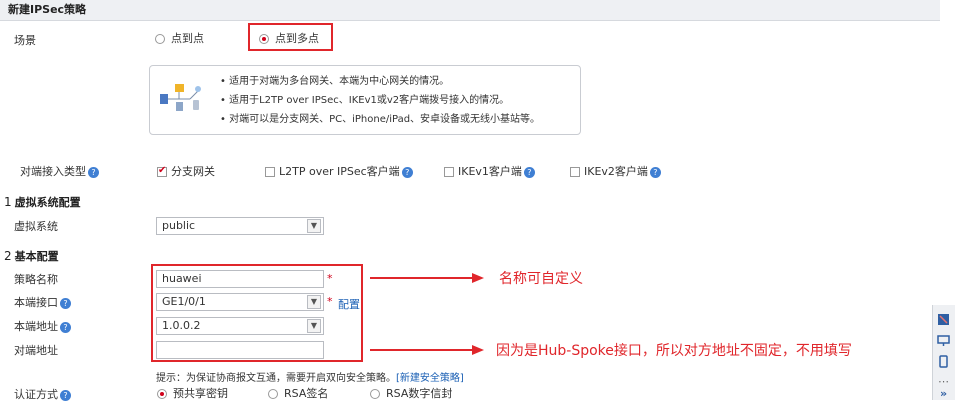  I want to click on checkbox-ikev1-client: IKEv1客户端?, so click(489, 171).